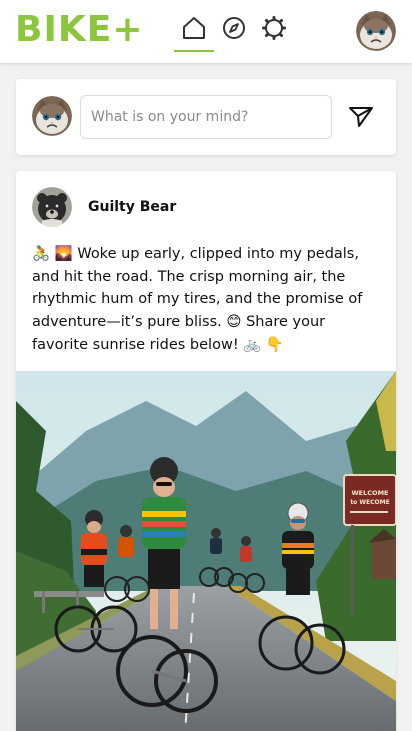  I want to click on welcome-sign-line-1: WELCOME, so click(370, 493).